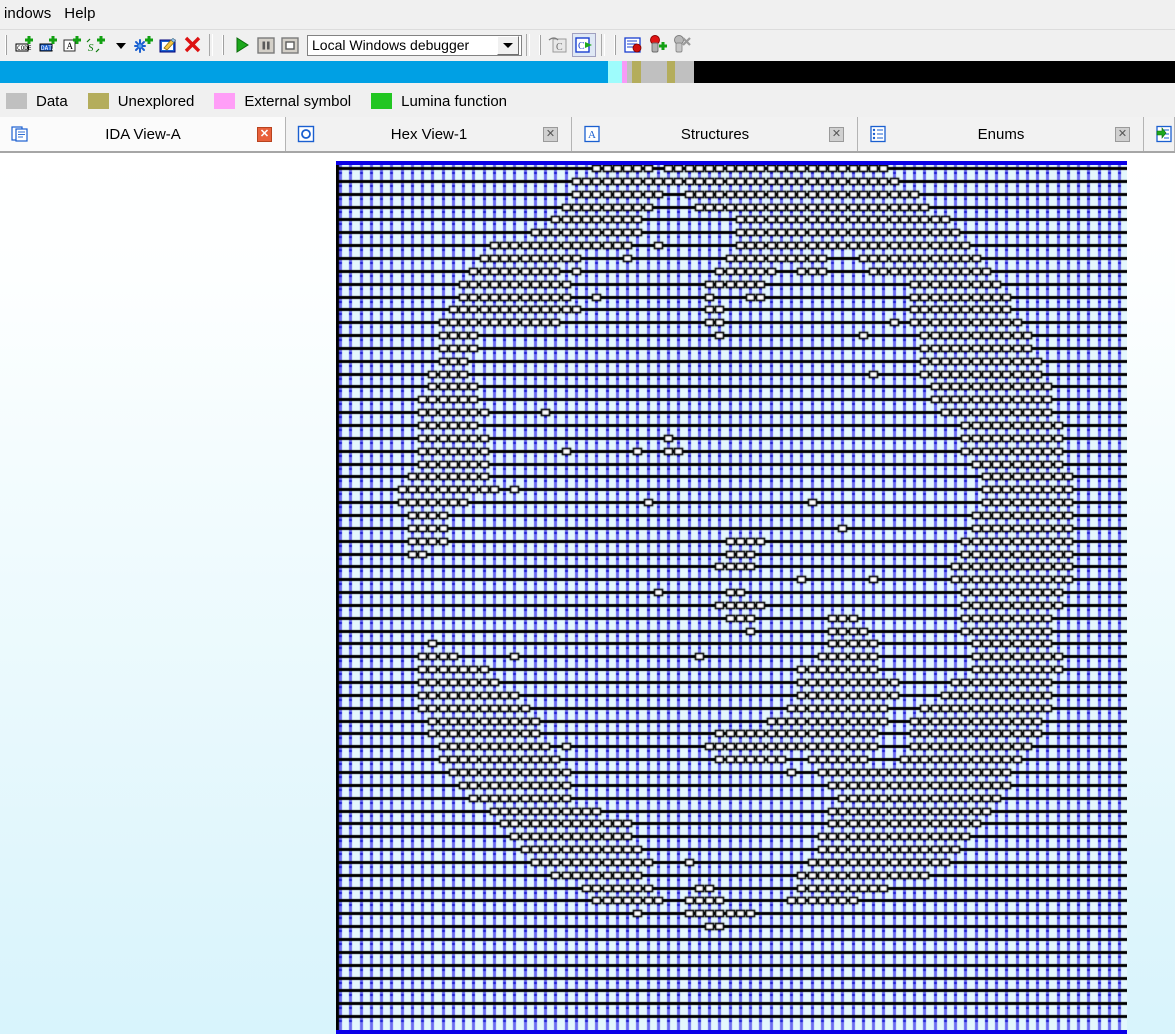 This screenshot has height=1034, width=1175. I want to click on stop-button, so click(290, 45).